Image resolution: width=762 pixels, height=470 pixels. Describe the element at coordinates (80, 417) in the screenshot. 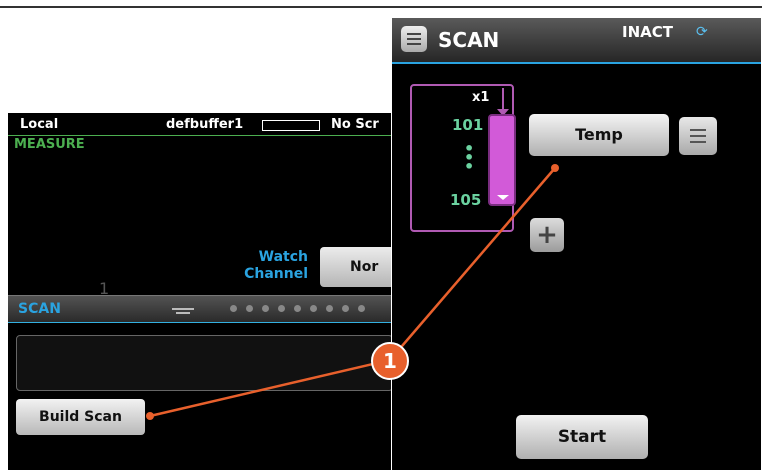

I see `build-scan-button: Build Scan` at that location.